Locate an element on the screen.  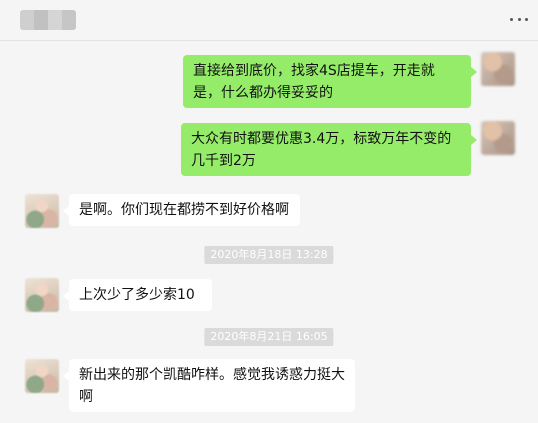
message-timestamp: 2020年8月18日 13:28 is located at coordinates (269, 255).